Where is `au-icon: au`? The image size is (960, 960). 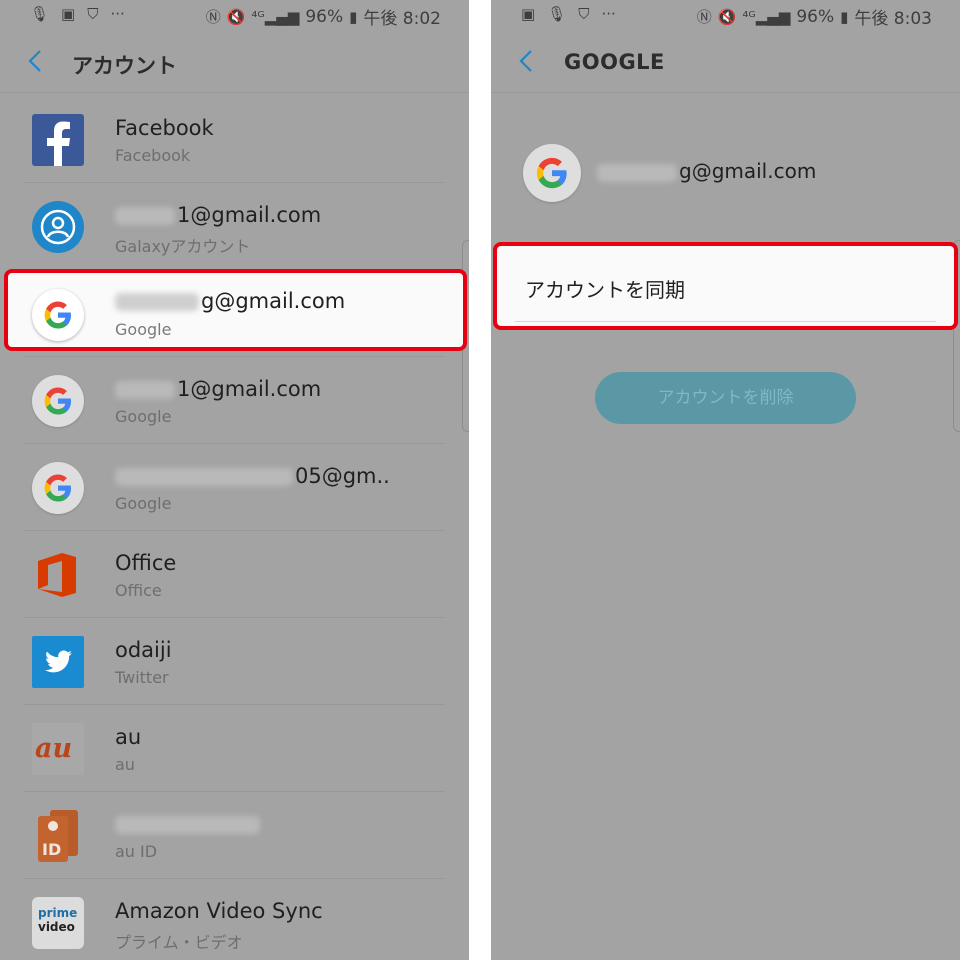
au-icon: au is located at coordinates (58, 749).